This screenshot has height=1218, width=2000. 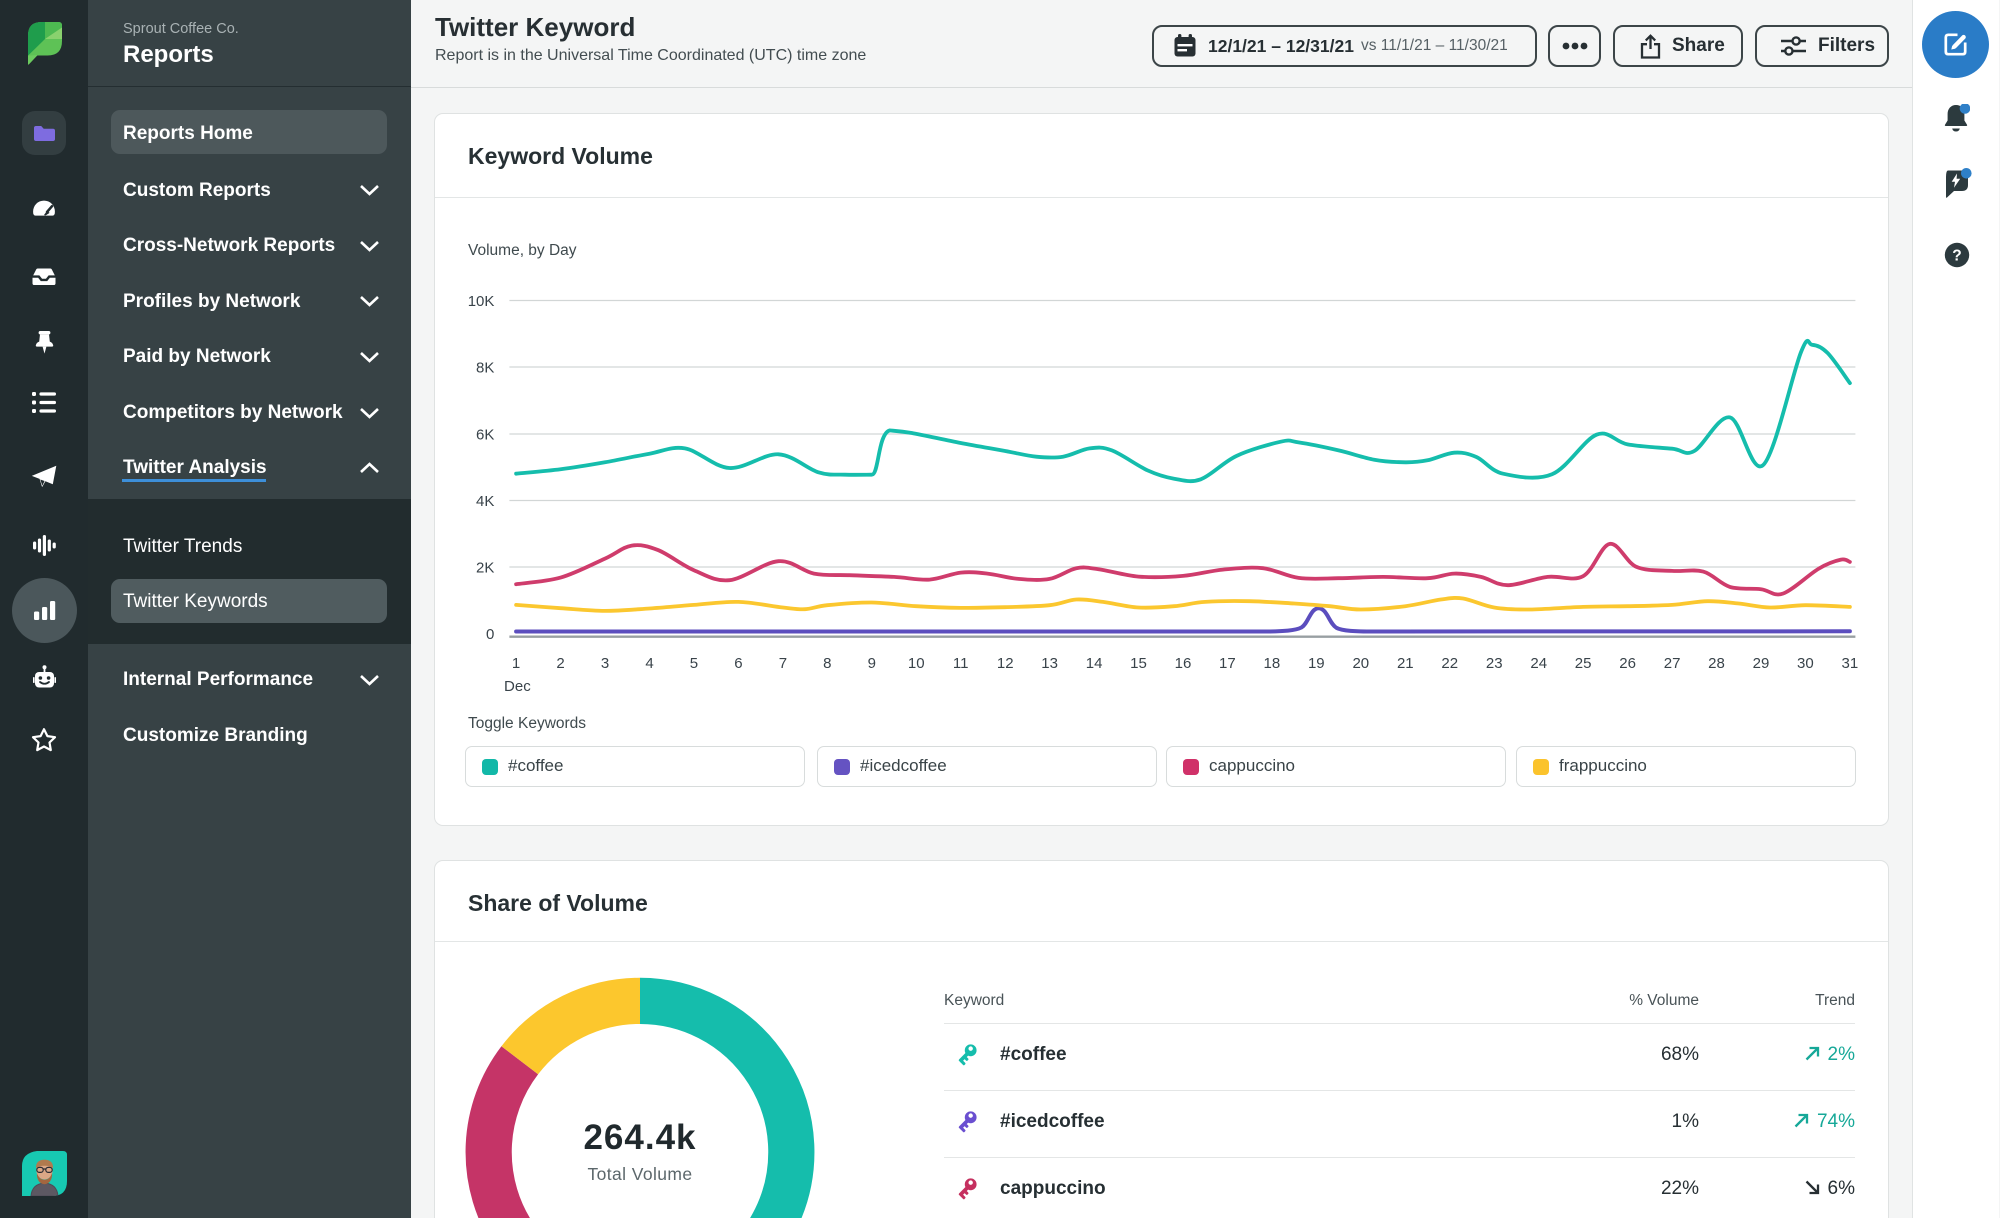 What do you see at coordinates (1672, 663) in the screenshot?
I see `svg-text: 27` at bounding box center [1672, 663].